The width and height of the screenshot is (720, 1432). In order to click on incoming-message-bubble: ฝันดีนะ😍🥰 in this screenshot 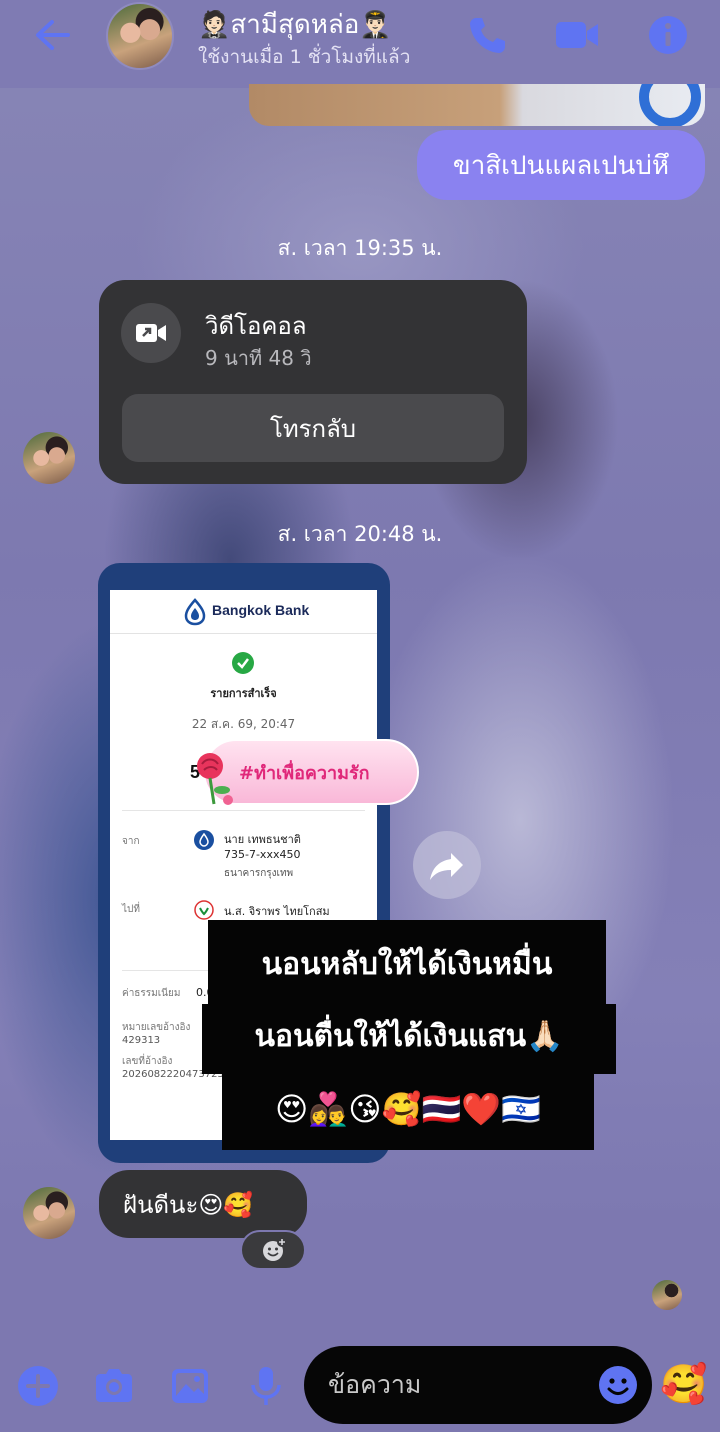, I will do `click(203, 1204)`.